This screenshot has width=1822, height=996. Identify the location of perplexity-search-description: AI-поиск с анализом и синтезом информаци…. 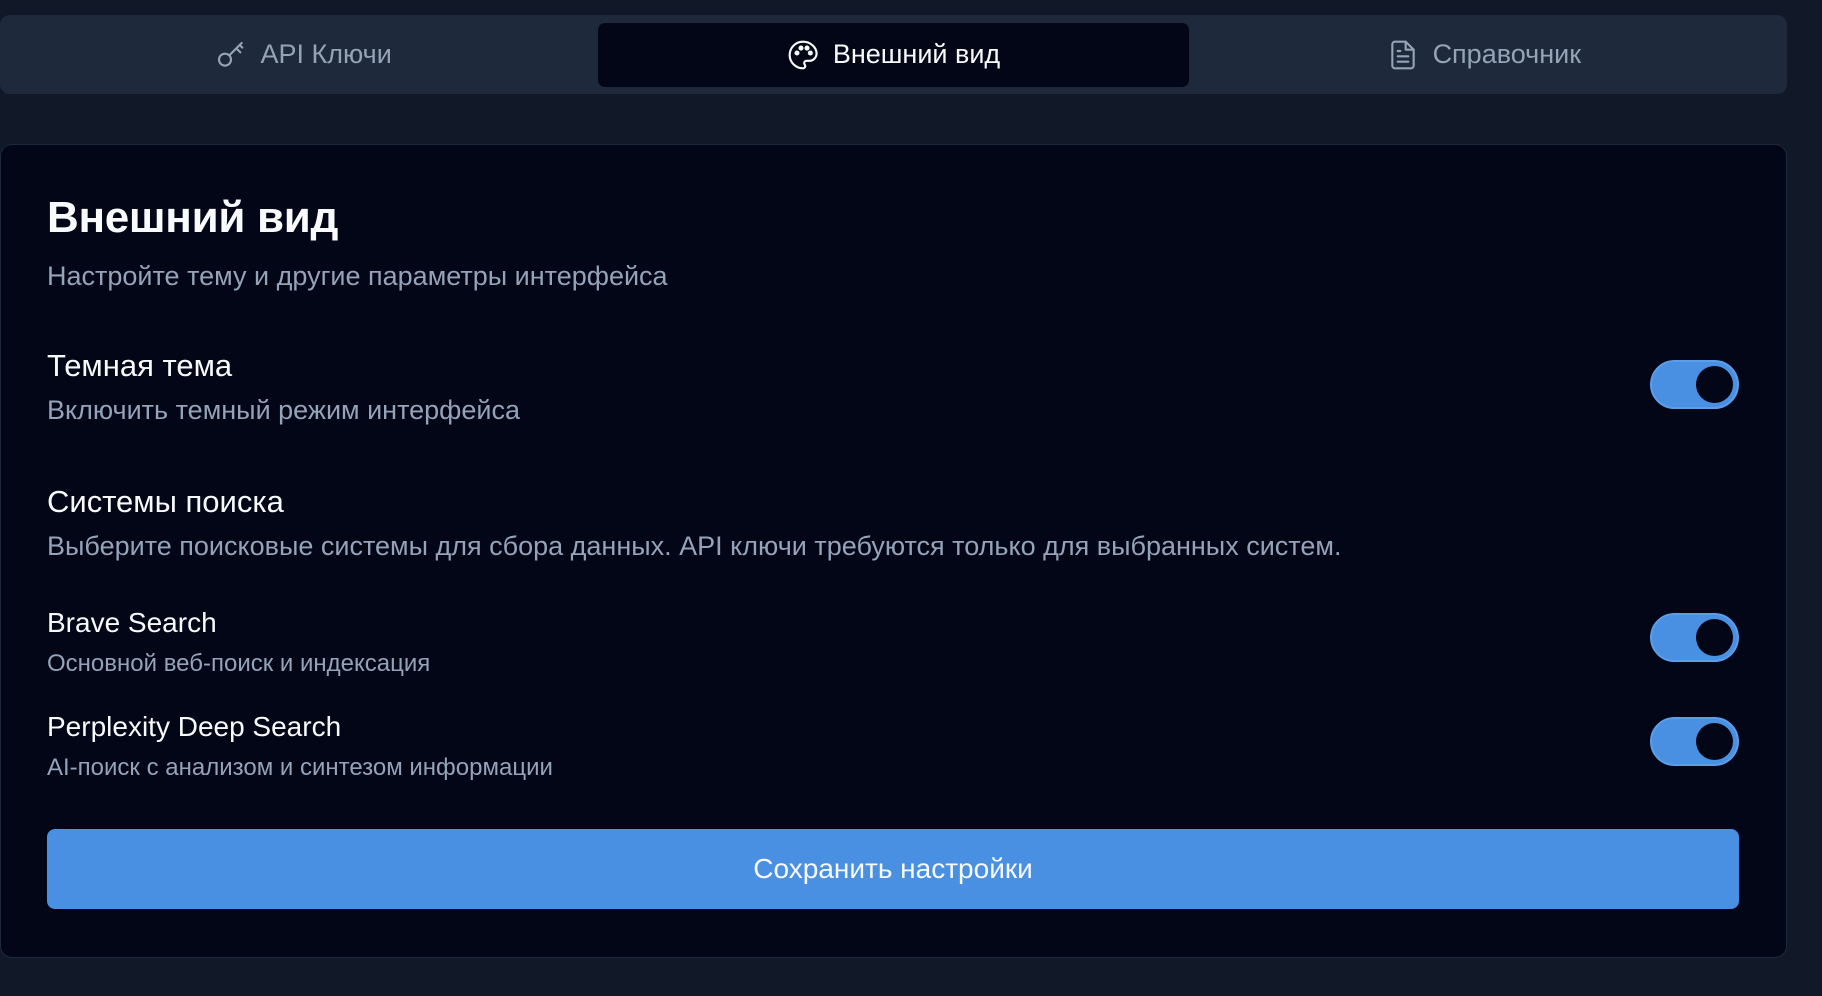
(300, 767).